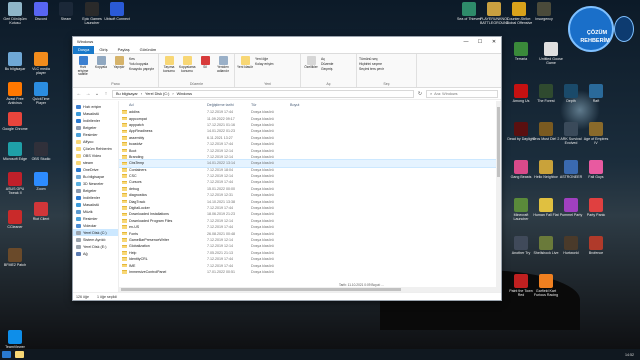 The image size is (640, 360). What do you see at coordinates (521, 213) in the screenshot?
I see `desktop-icon: Minecraft Launcher` at bounding box center [521, 213].